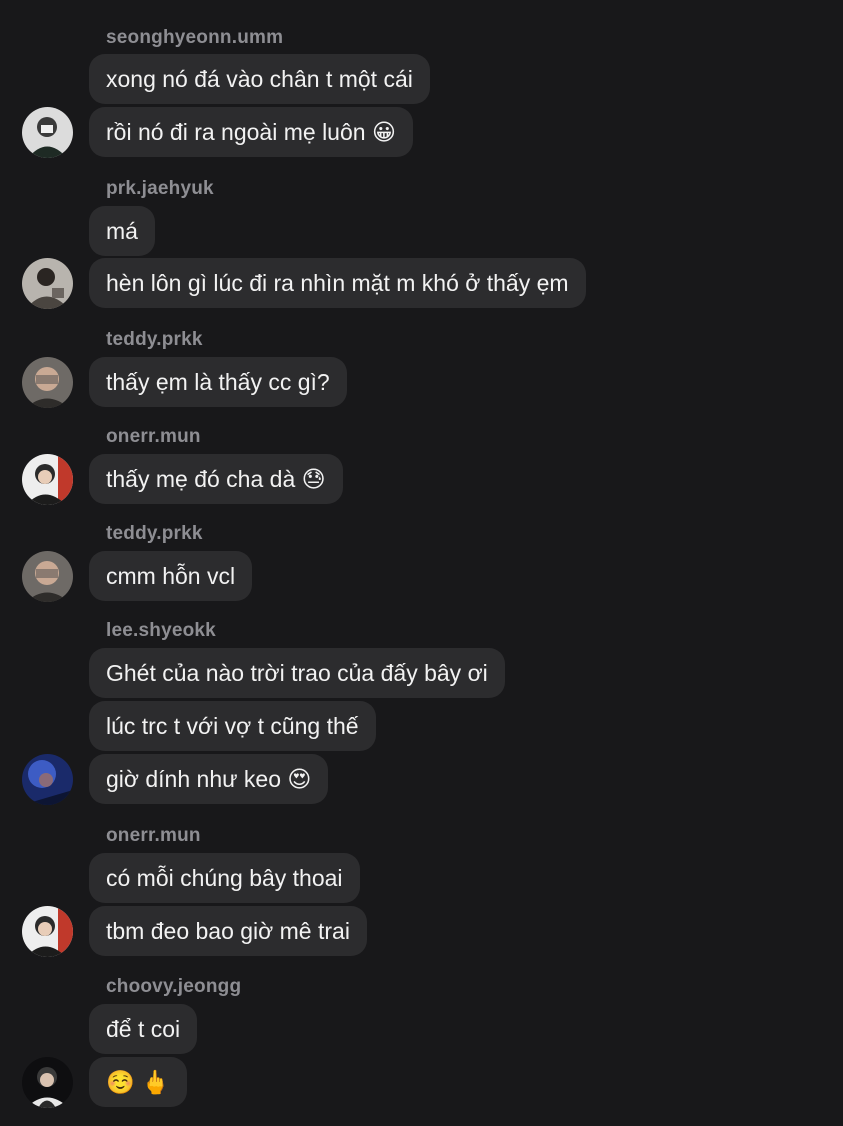 Image resolution: width=843 pixels, height=1126 pixels. I want to click on avatar-choovy, so click(47, 1082).